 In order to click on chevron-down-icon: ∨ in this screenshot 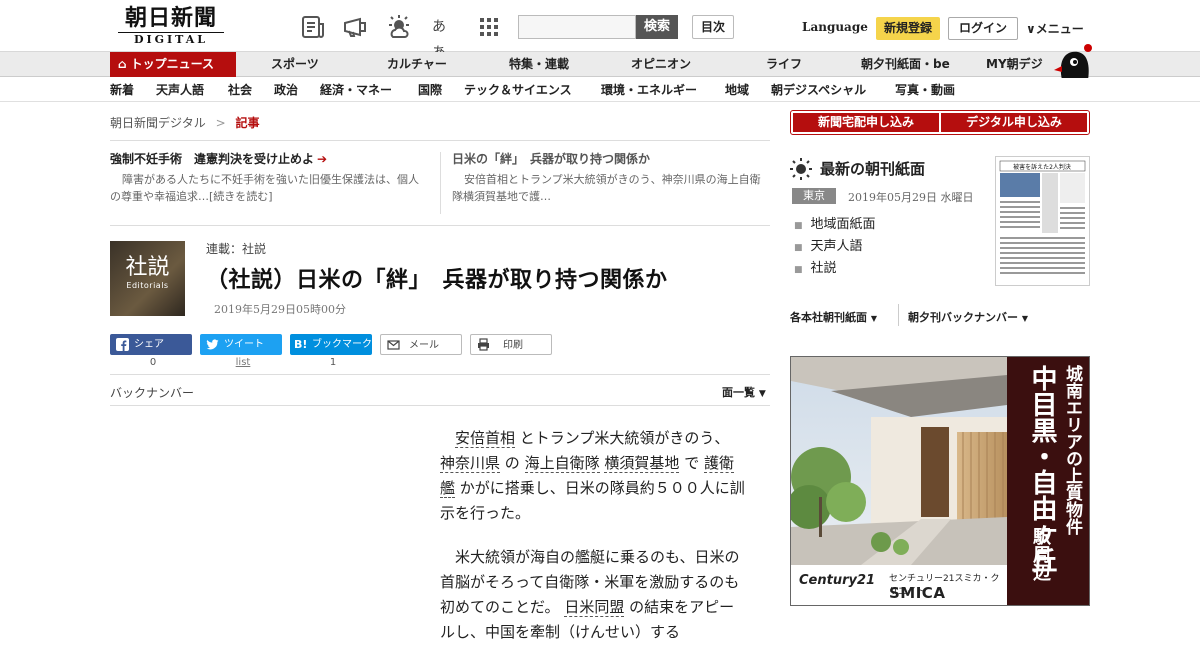, I will do `click(1031, 29)`.